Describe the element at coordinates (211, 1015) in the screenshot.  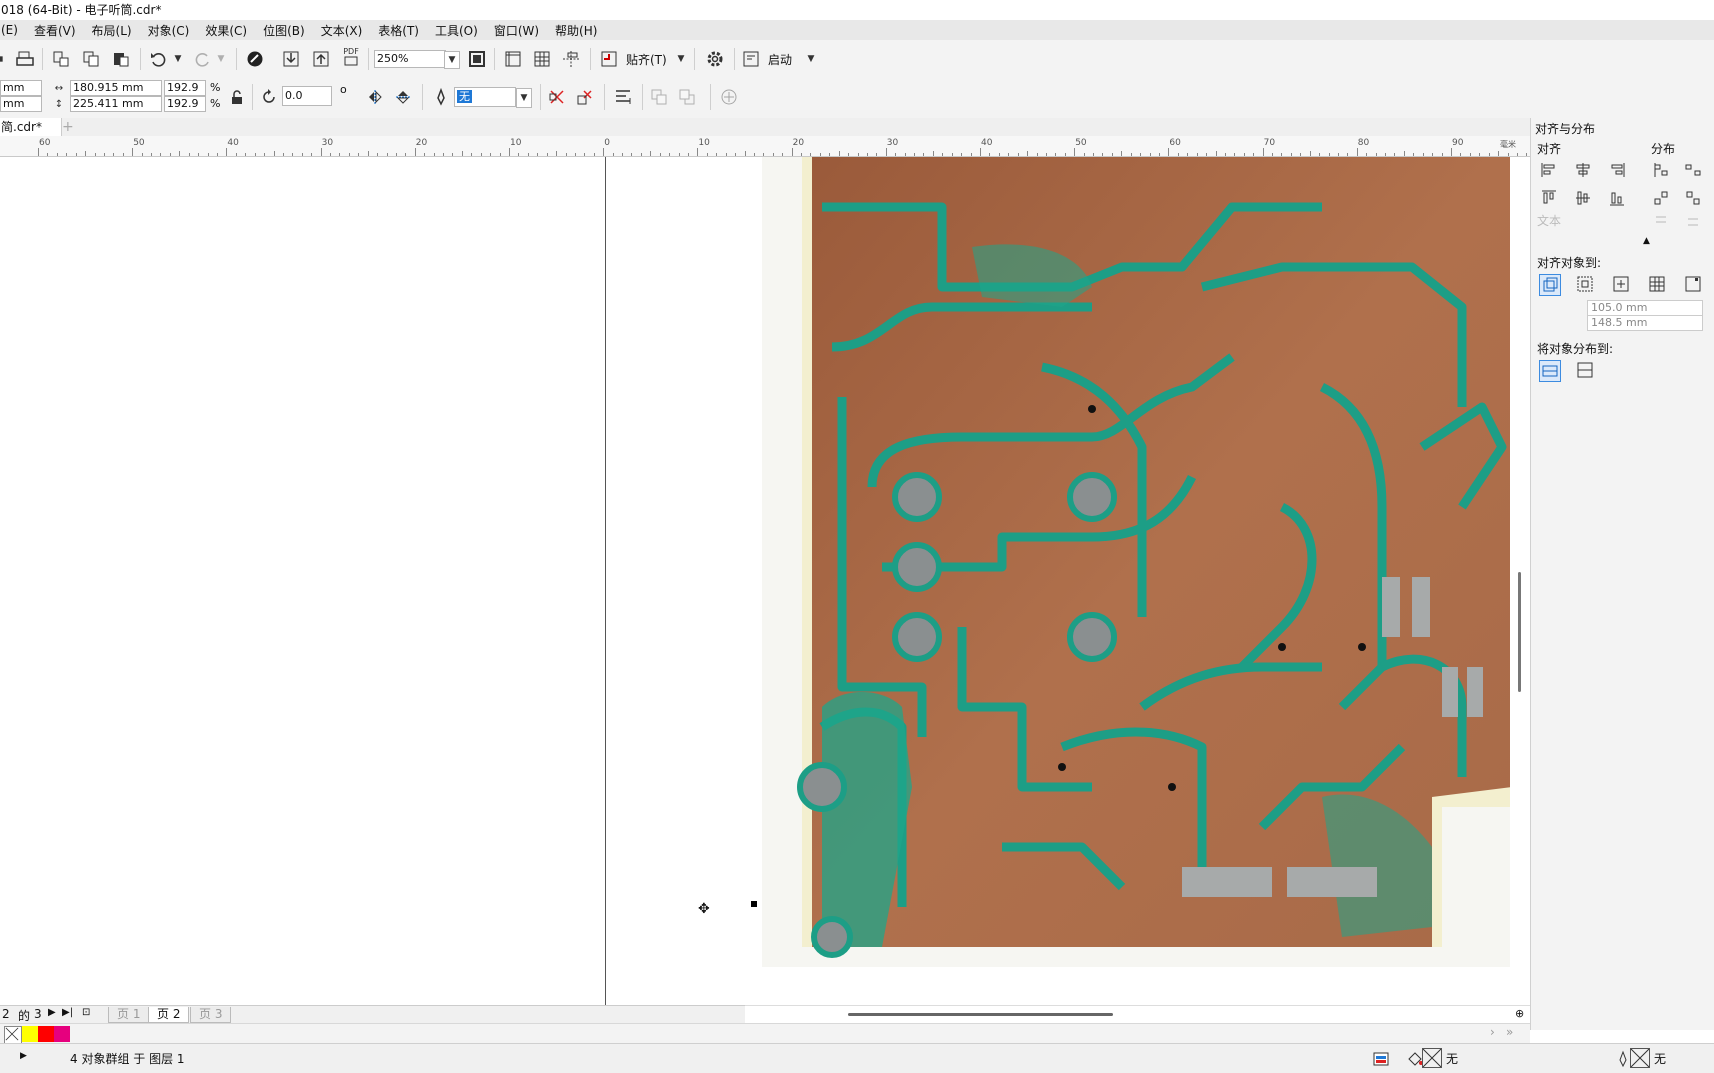
I see `page-tab-3: 页 3` at that location.